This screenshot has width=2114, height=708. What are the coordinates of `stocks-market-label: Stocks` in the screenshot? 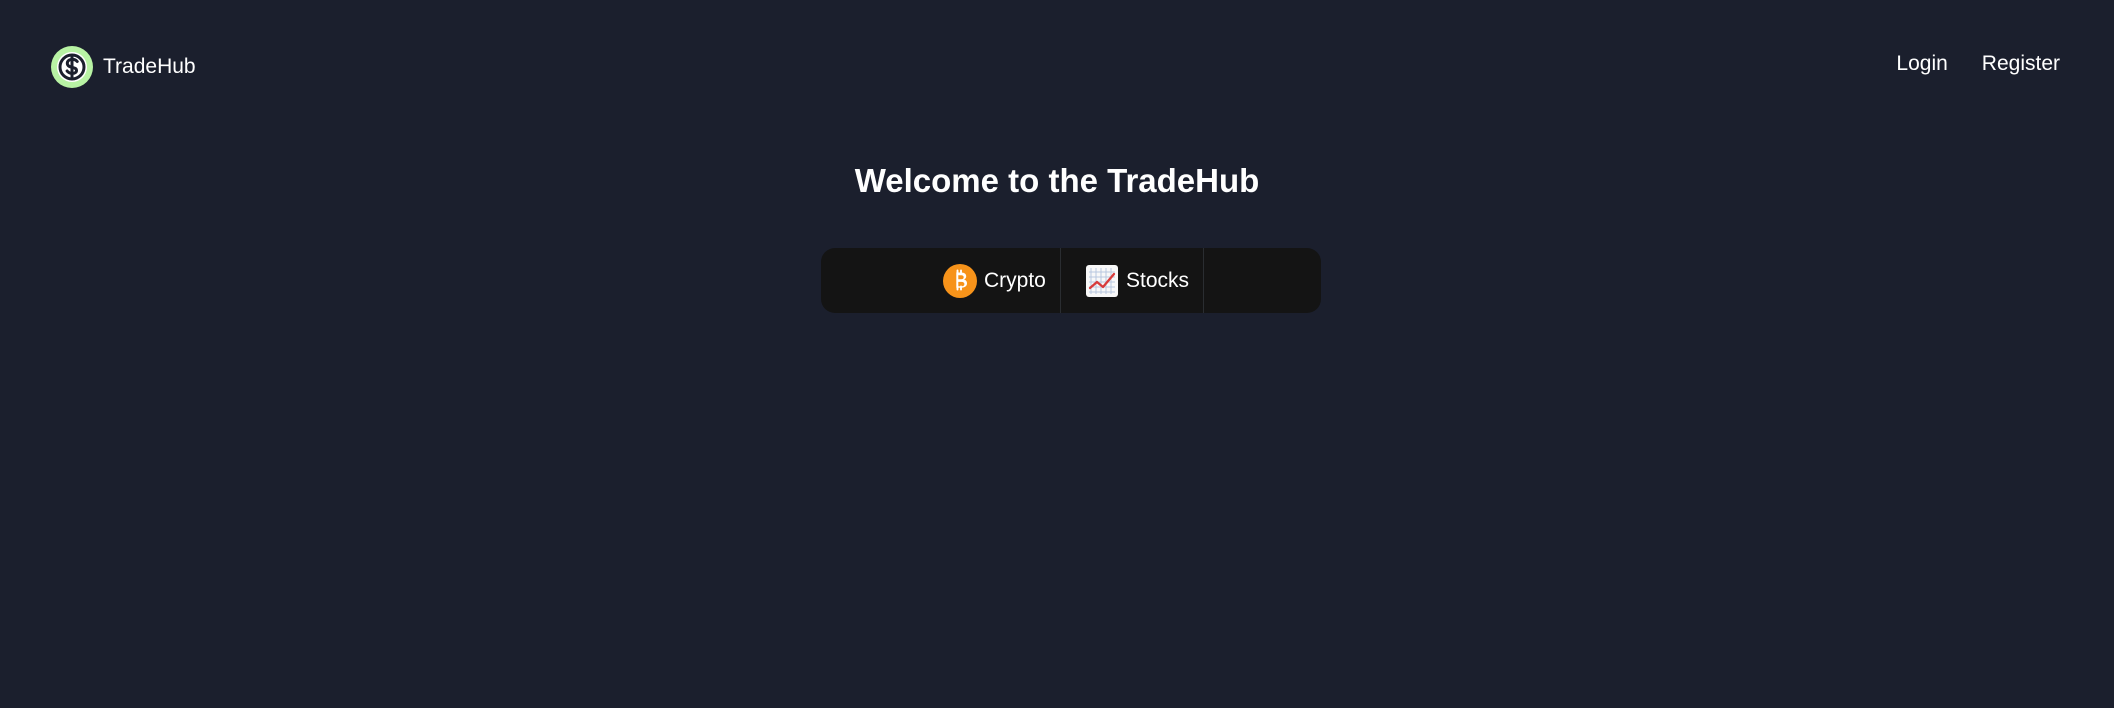 It's located at (1158, 280).